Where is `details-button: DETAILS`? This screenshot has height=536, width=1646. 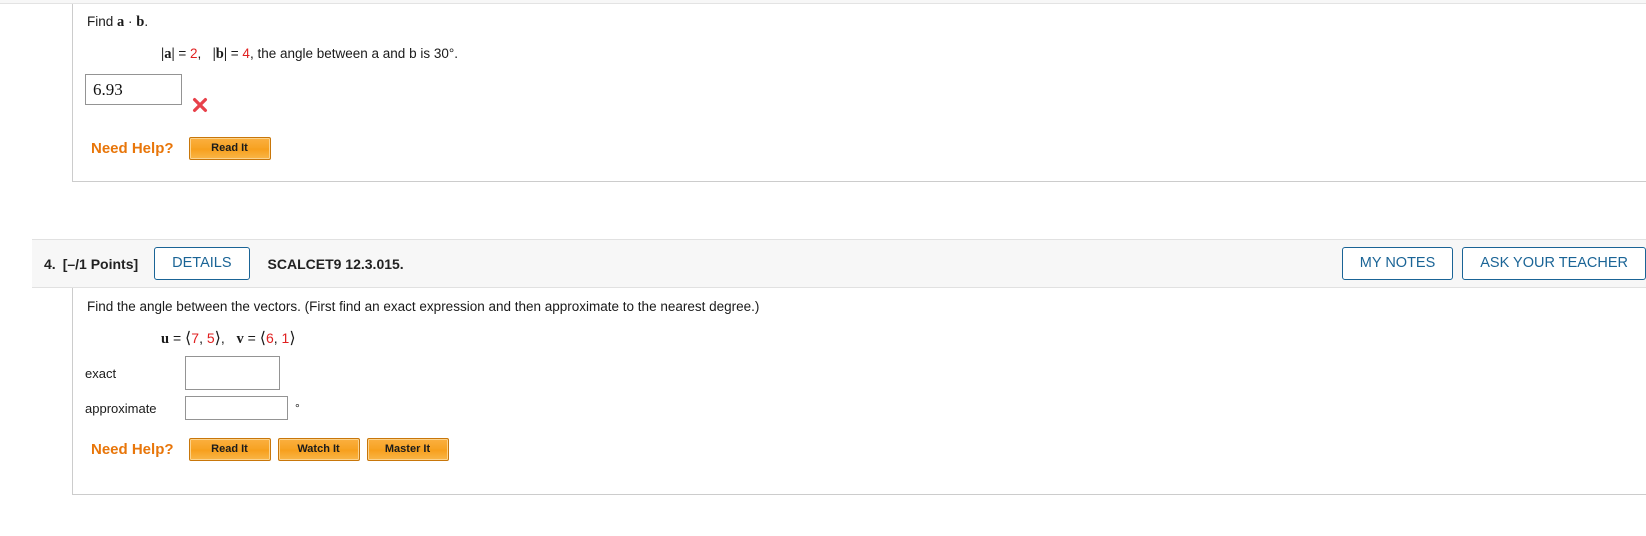 details-button: DETAILS is located at coordinates (202, 263).